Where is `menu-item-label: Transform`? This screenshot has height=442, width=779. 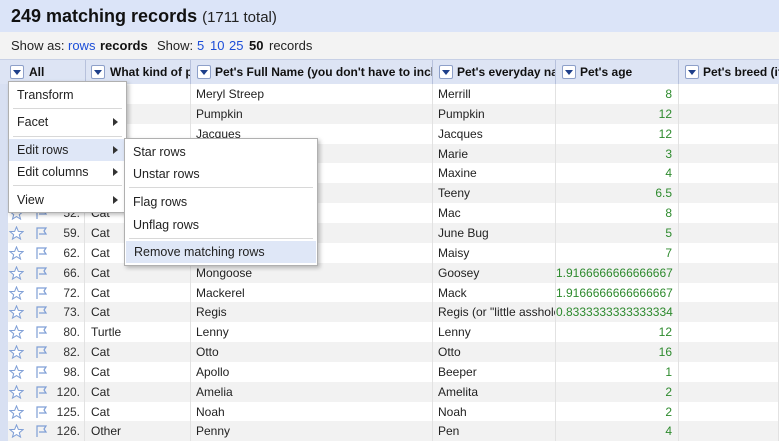 menu-item-label: Transform is located at coordinates (45, 95).